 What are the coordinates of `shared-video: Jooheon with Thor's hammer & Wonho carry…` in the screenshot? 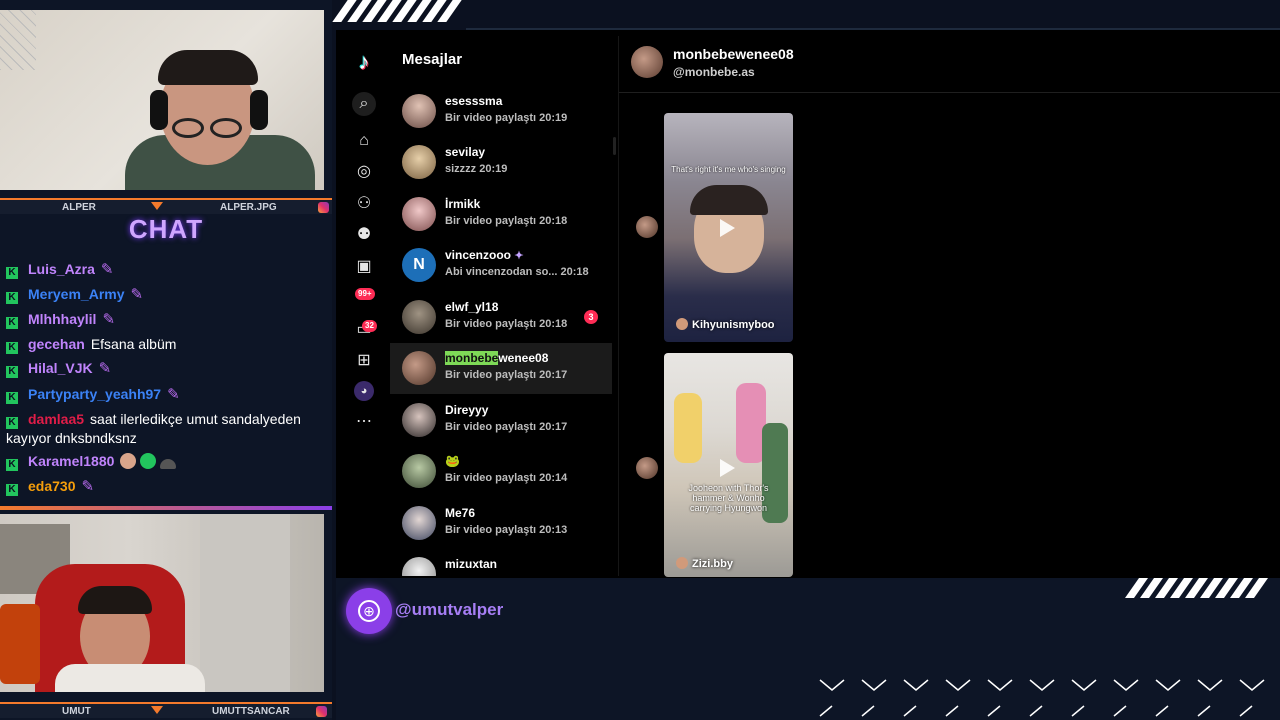 It's located at (728, 465).